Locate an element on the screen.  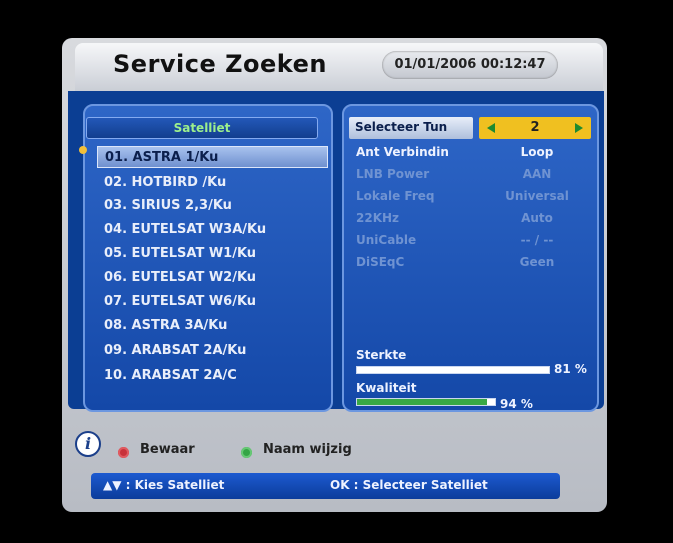
satellite-item: 03. SIRIUS 2,3/Ku is located at coordinates (214, 206).